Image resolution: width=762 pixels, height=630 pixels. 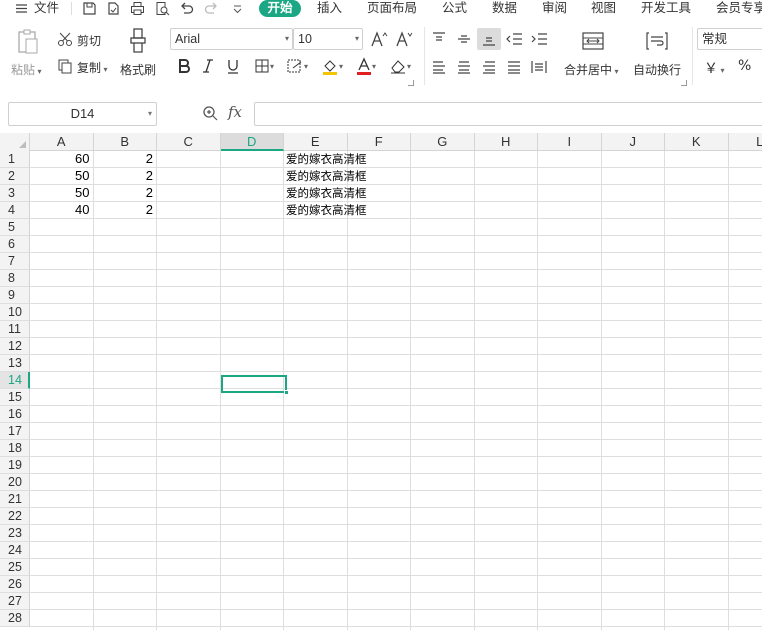 What do you see at coordinates (15, 227) in the screenshot?
I see `row-header-5: 5` at bounding box center [15, 227].